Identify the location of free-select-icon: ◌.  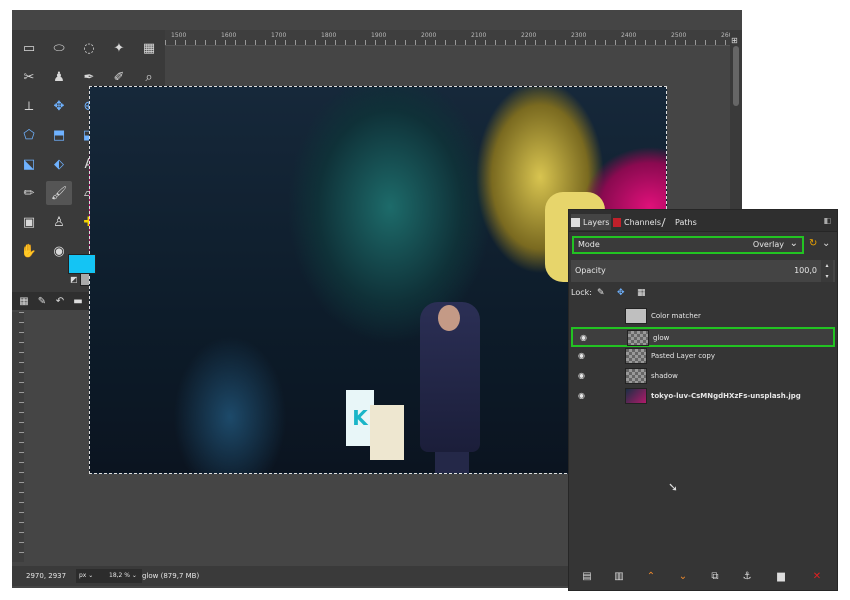
(89, 48).